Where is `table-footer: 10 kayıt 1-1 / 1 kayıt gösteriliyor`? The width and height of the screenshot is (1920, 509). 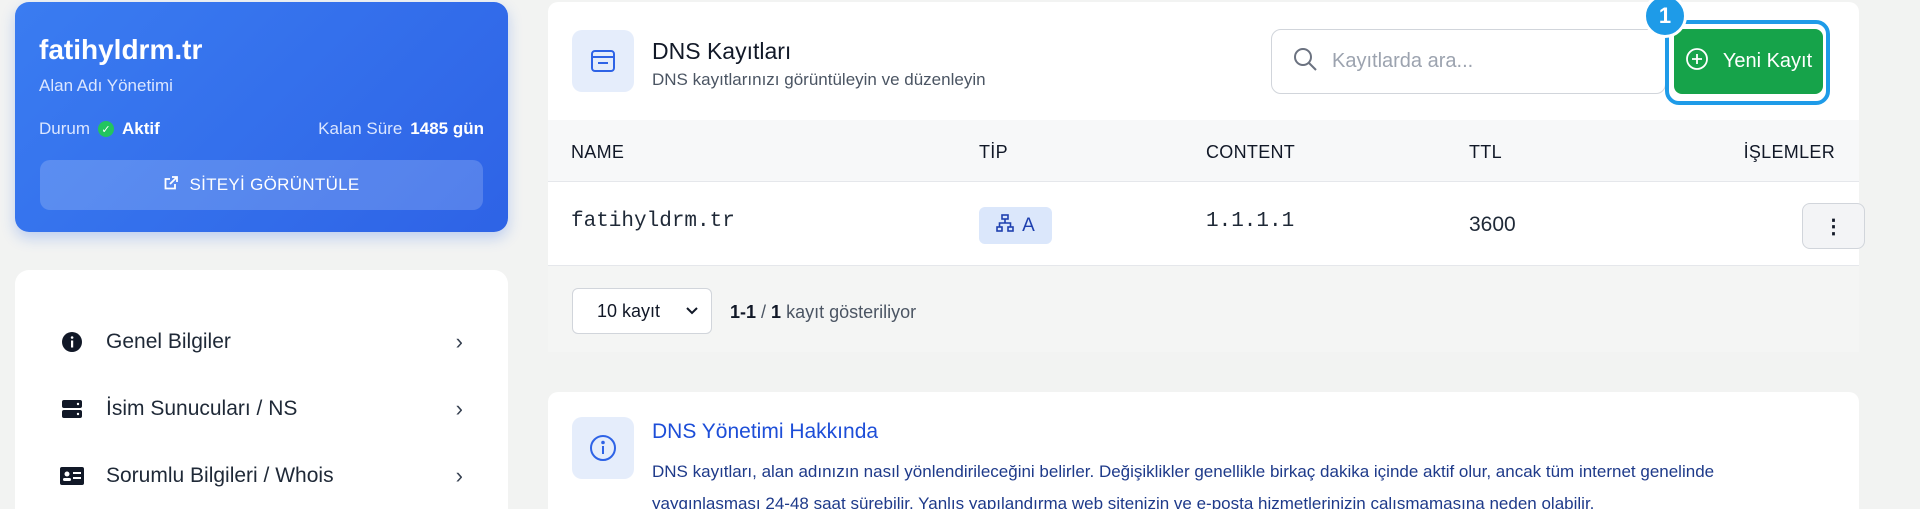
table-footer: 10 kayıt 1-1 / 1 kayıt gösteriliyor is located at coordinates (1203, 309).